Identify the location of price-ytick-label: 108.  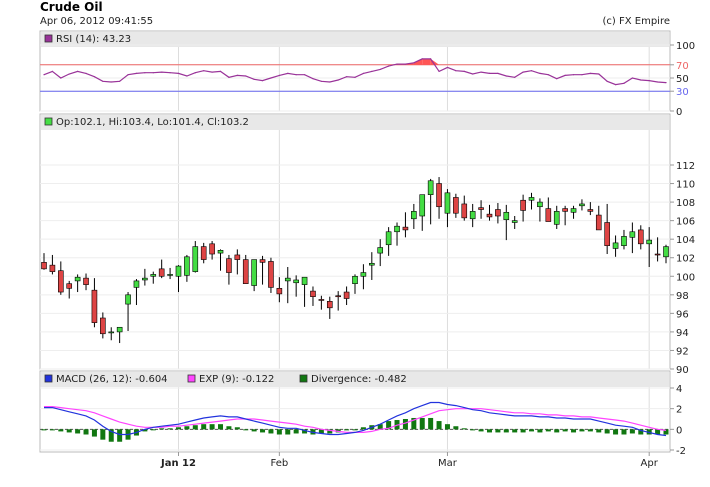
(685, 203).